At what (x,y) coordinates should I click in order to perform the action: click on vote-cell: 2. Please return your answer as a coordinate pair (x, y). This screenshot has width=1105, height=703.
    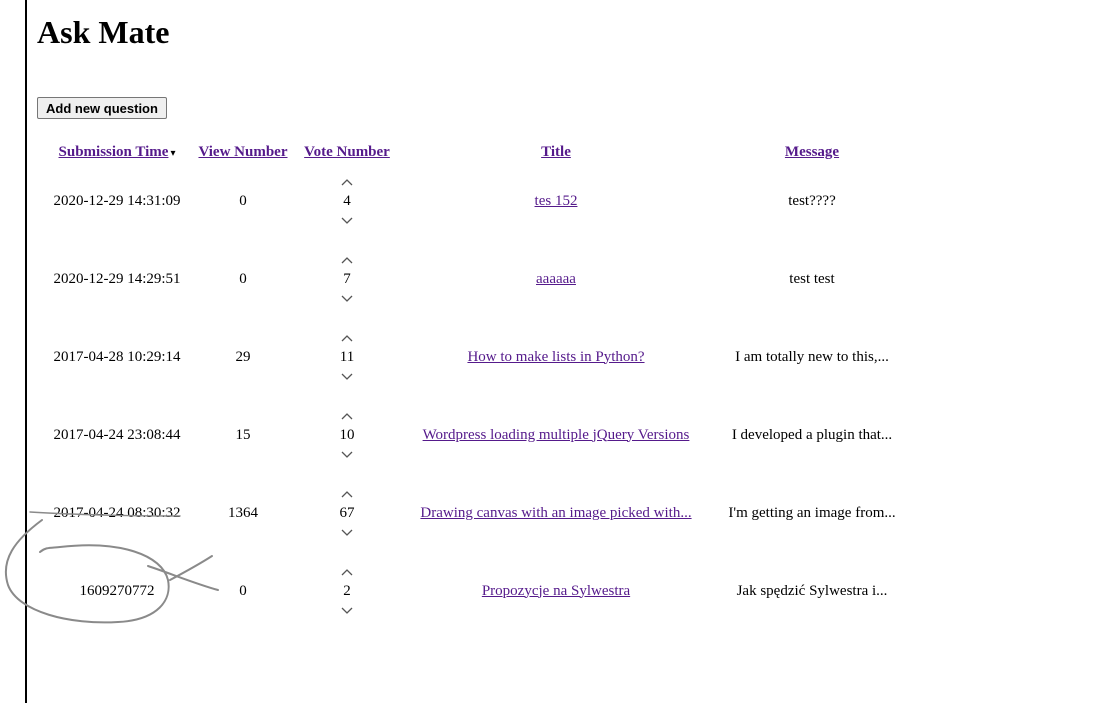
    Looking at the image, I should click on (347, 591).